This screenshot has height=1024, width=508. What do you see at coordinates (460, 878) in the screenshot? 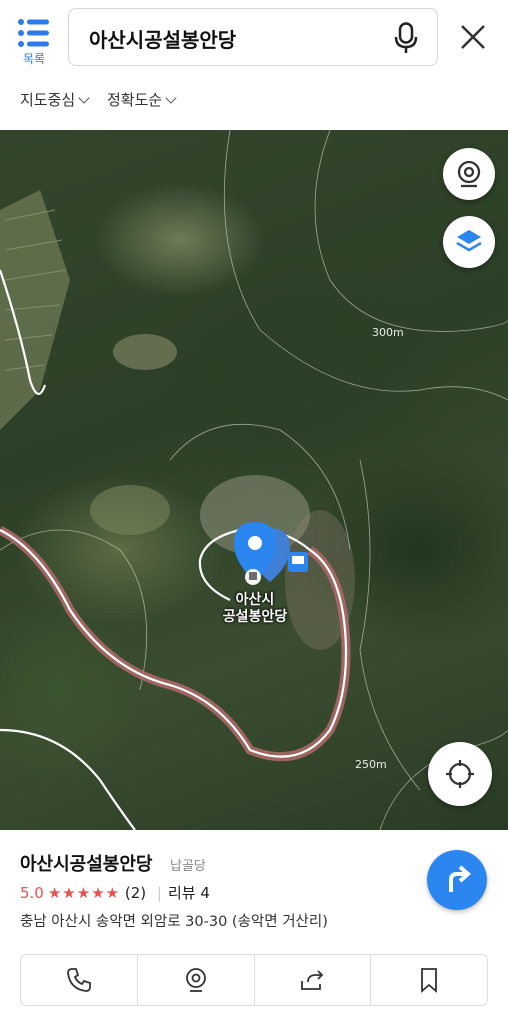
I see `directions-arrow-icon` at bounding box center [460, 878].